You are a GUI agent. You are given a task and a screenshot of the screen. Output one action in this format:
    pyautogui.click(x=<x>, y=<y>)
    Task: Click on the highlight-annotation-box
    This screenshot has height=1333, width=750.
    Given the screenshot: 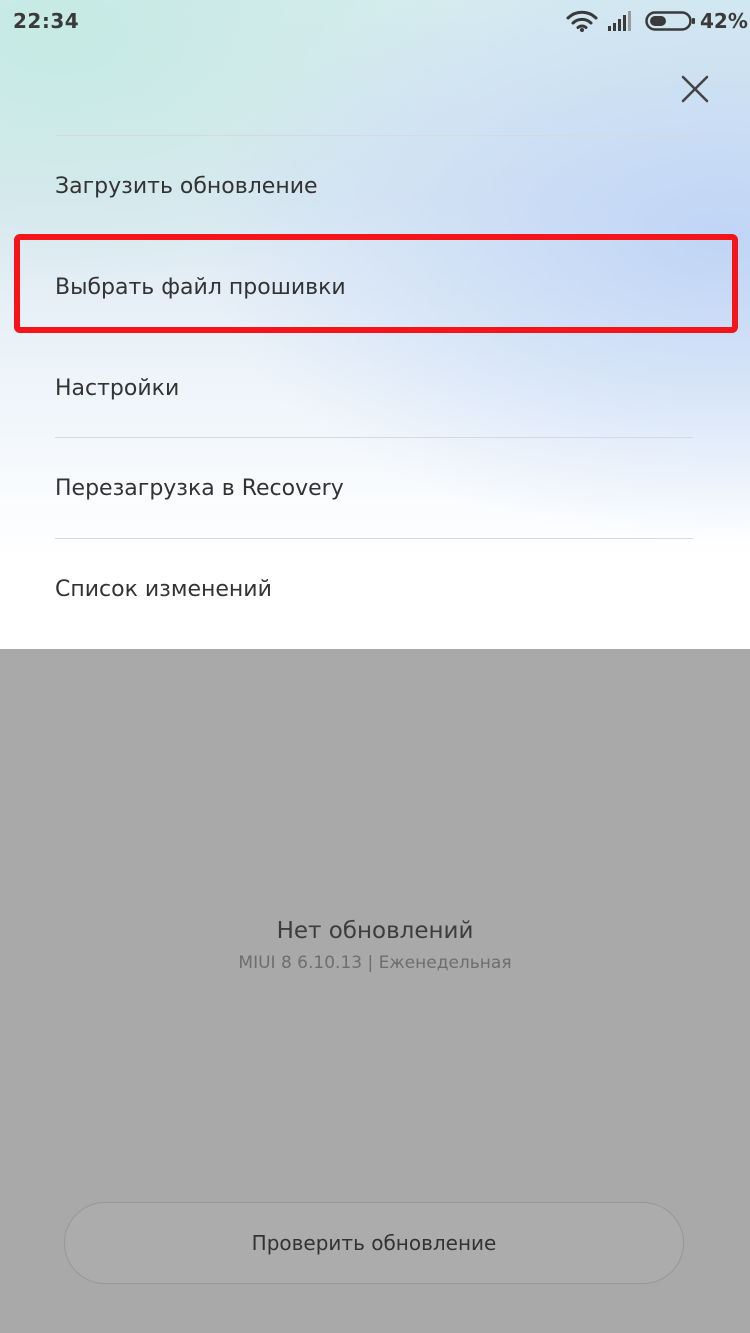 What is the action you would take?
    pyautogui.click(x=376, y=283)
    